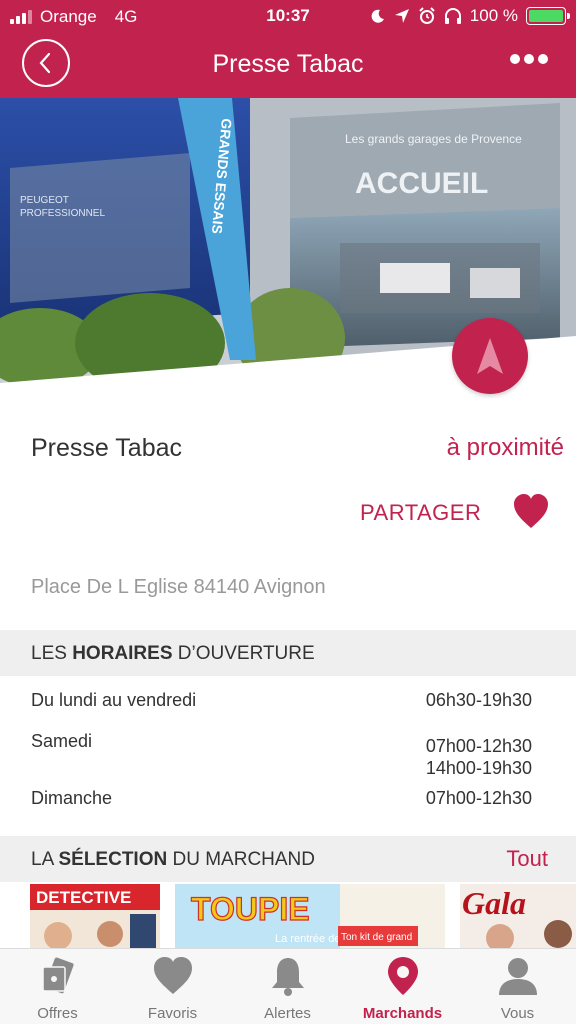 The width and height of the screenshot is (576, 1024). Describe the element at coordinates (529, 59) in the screenshot. I see `more-options-button` at that location.